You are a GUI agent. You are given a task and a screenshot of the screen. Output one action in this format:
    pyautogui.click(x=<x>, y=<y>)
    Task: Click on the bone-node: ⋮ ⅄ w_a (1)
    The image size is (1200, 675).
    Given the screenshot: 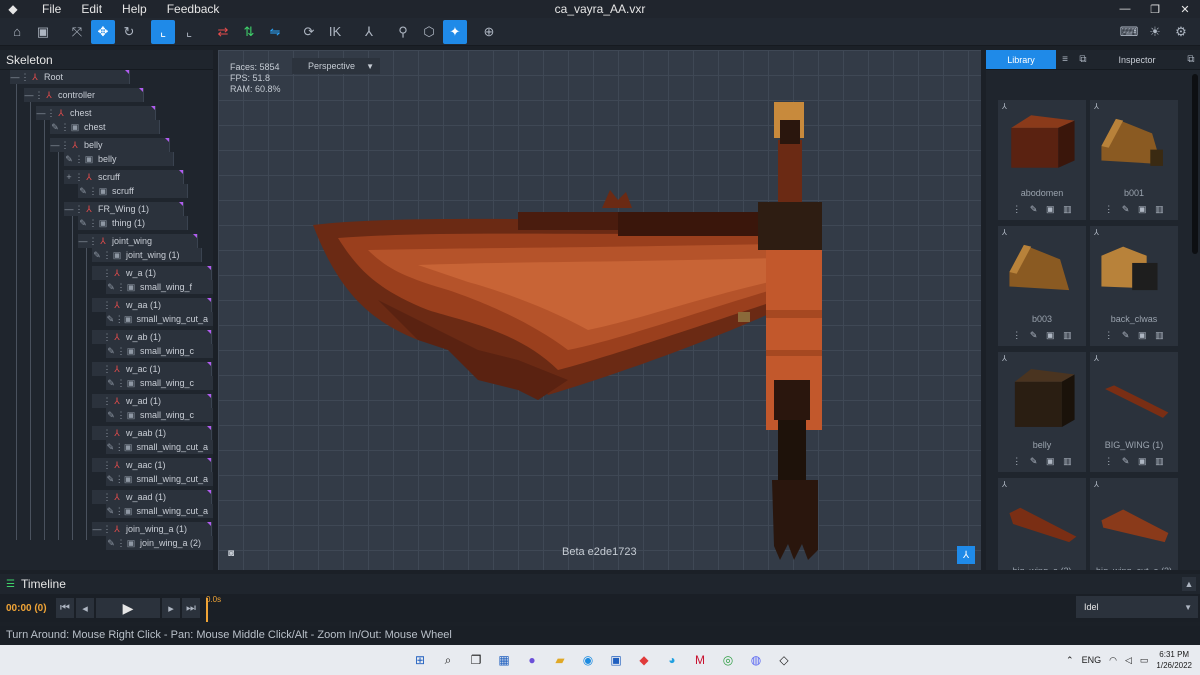 What is the action you would take?
    pyautogui.click(x=152, y=273)
    